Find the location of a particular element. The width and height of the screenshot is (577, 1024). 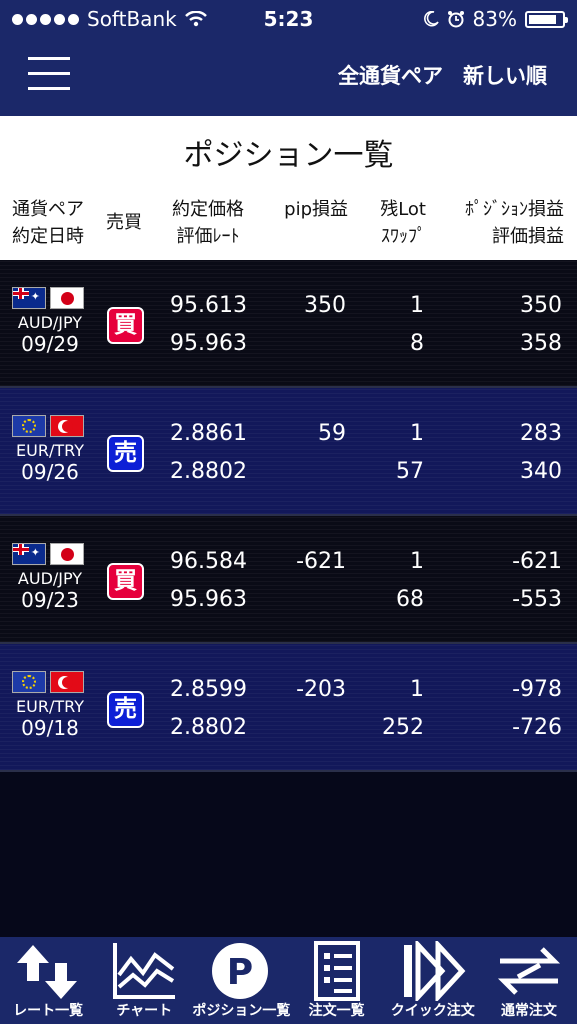

battery-percent: 83% is located at coordinates (494, 19).